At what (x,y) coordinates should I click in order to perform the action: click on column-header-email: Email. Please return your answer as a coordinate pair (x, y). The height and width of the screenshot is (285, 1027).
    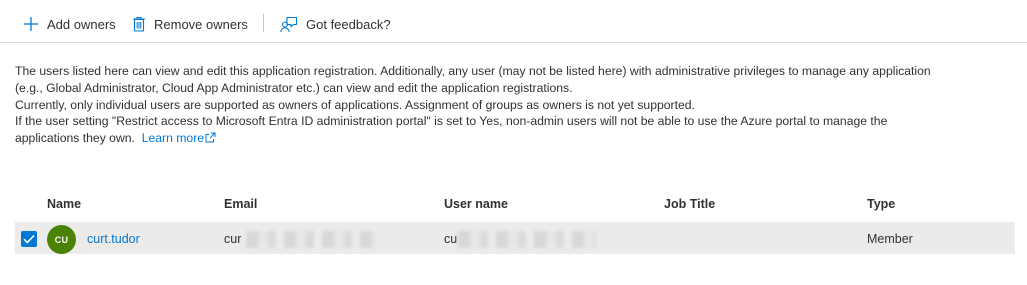
    Looking at the image, I should click on (240, 204).